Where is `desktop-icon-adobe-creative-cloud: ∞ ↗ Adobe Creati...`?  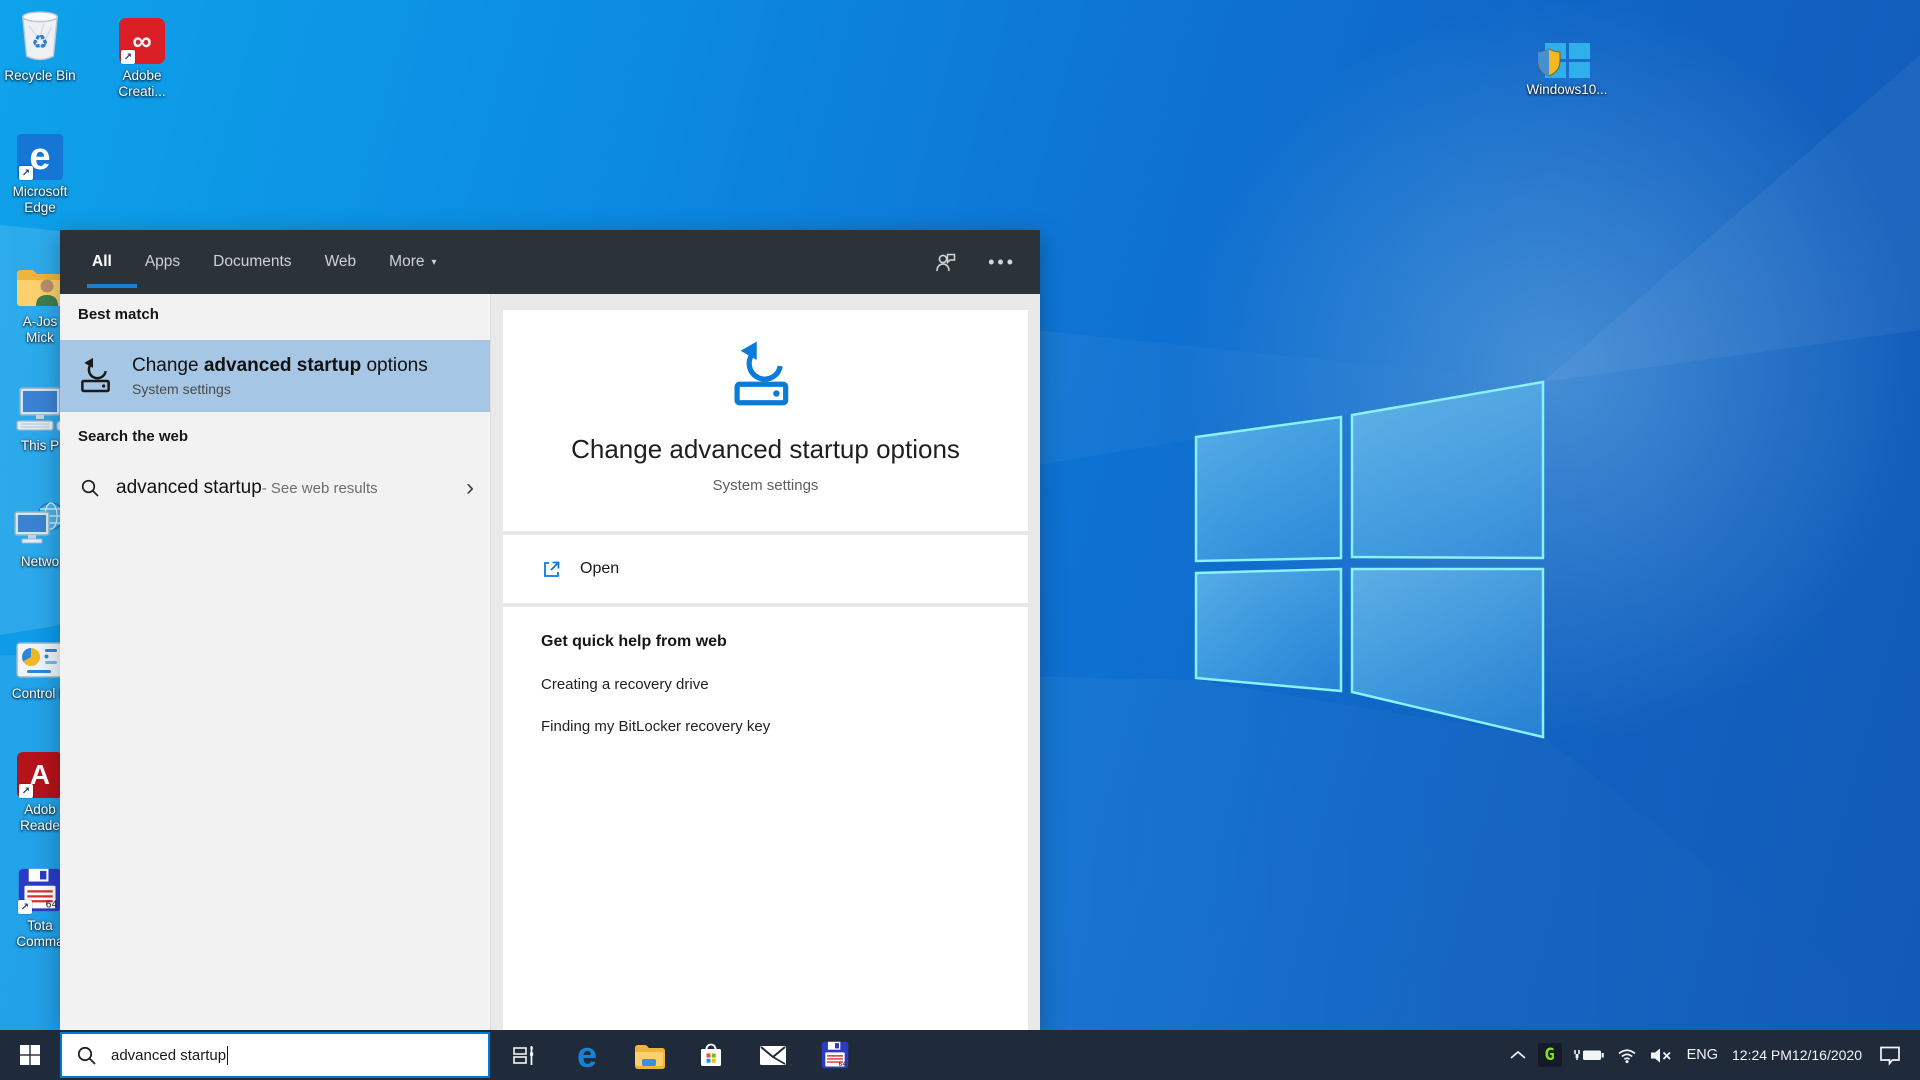 desktop-icon-adobe-creative-cloud: ∞ ↗ Adobe Creati... is located at coordinates (142, 53).